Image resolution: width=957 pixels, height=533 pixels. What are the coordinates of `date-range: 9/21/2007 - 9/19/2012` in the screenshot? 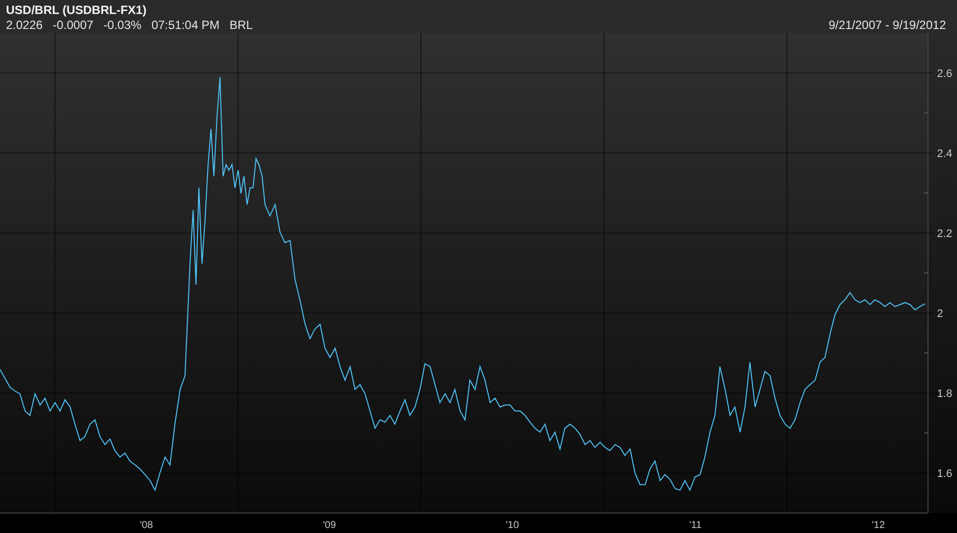 It's located at (887, 25).